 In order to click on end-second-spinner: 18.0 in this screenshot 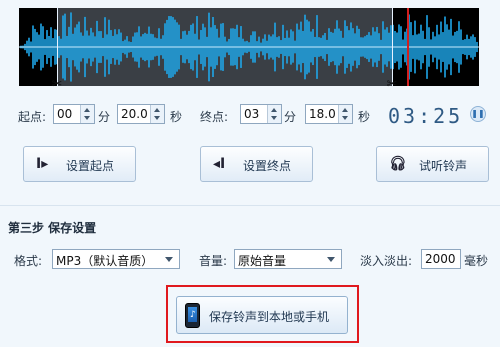, I will do `click(329, 114)`.